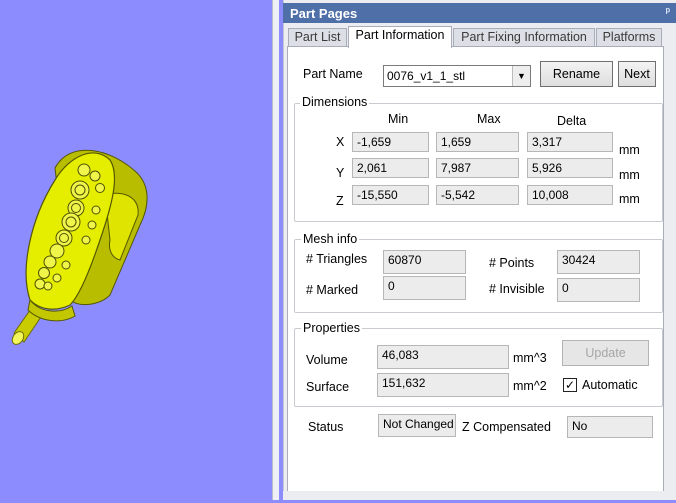 This screenshot has width=676, height=503. I want to click on part-name-value: 0076_v1_1_stl, so click(426, 76).